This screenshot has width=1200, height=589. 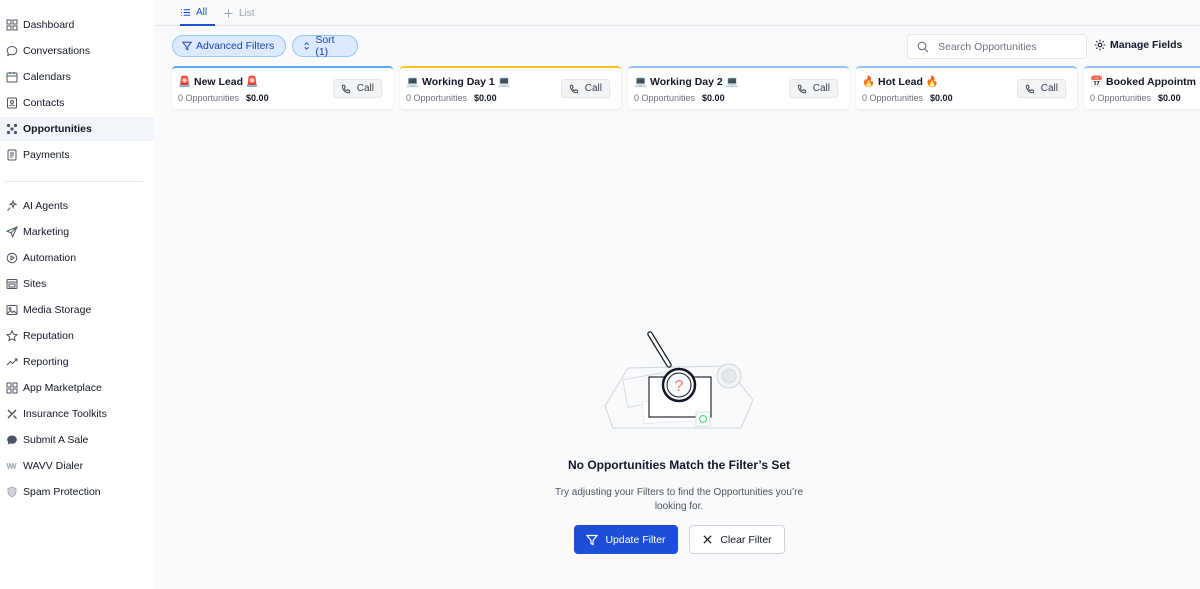 What do you see at coordinates (282, 87) in the screenshot?
I see `stage-card-new-lead: 🚨 New Lead 🚨 0 Opportunities $0.00 Call` at bounding box center [282, 87].